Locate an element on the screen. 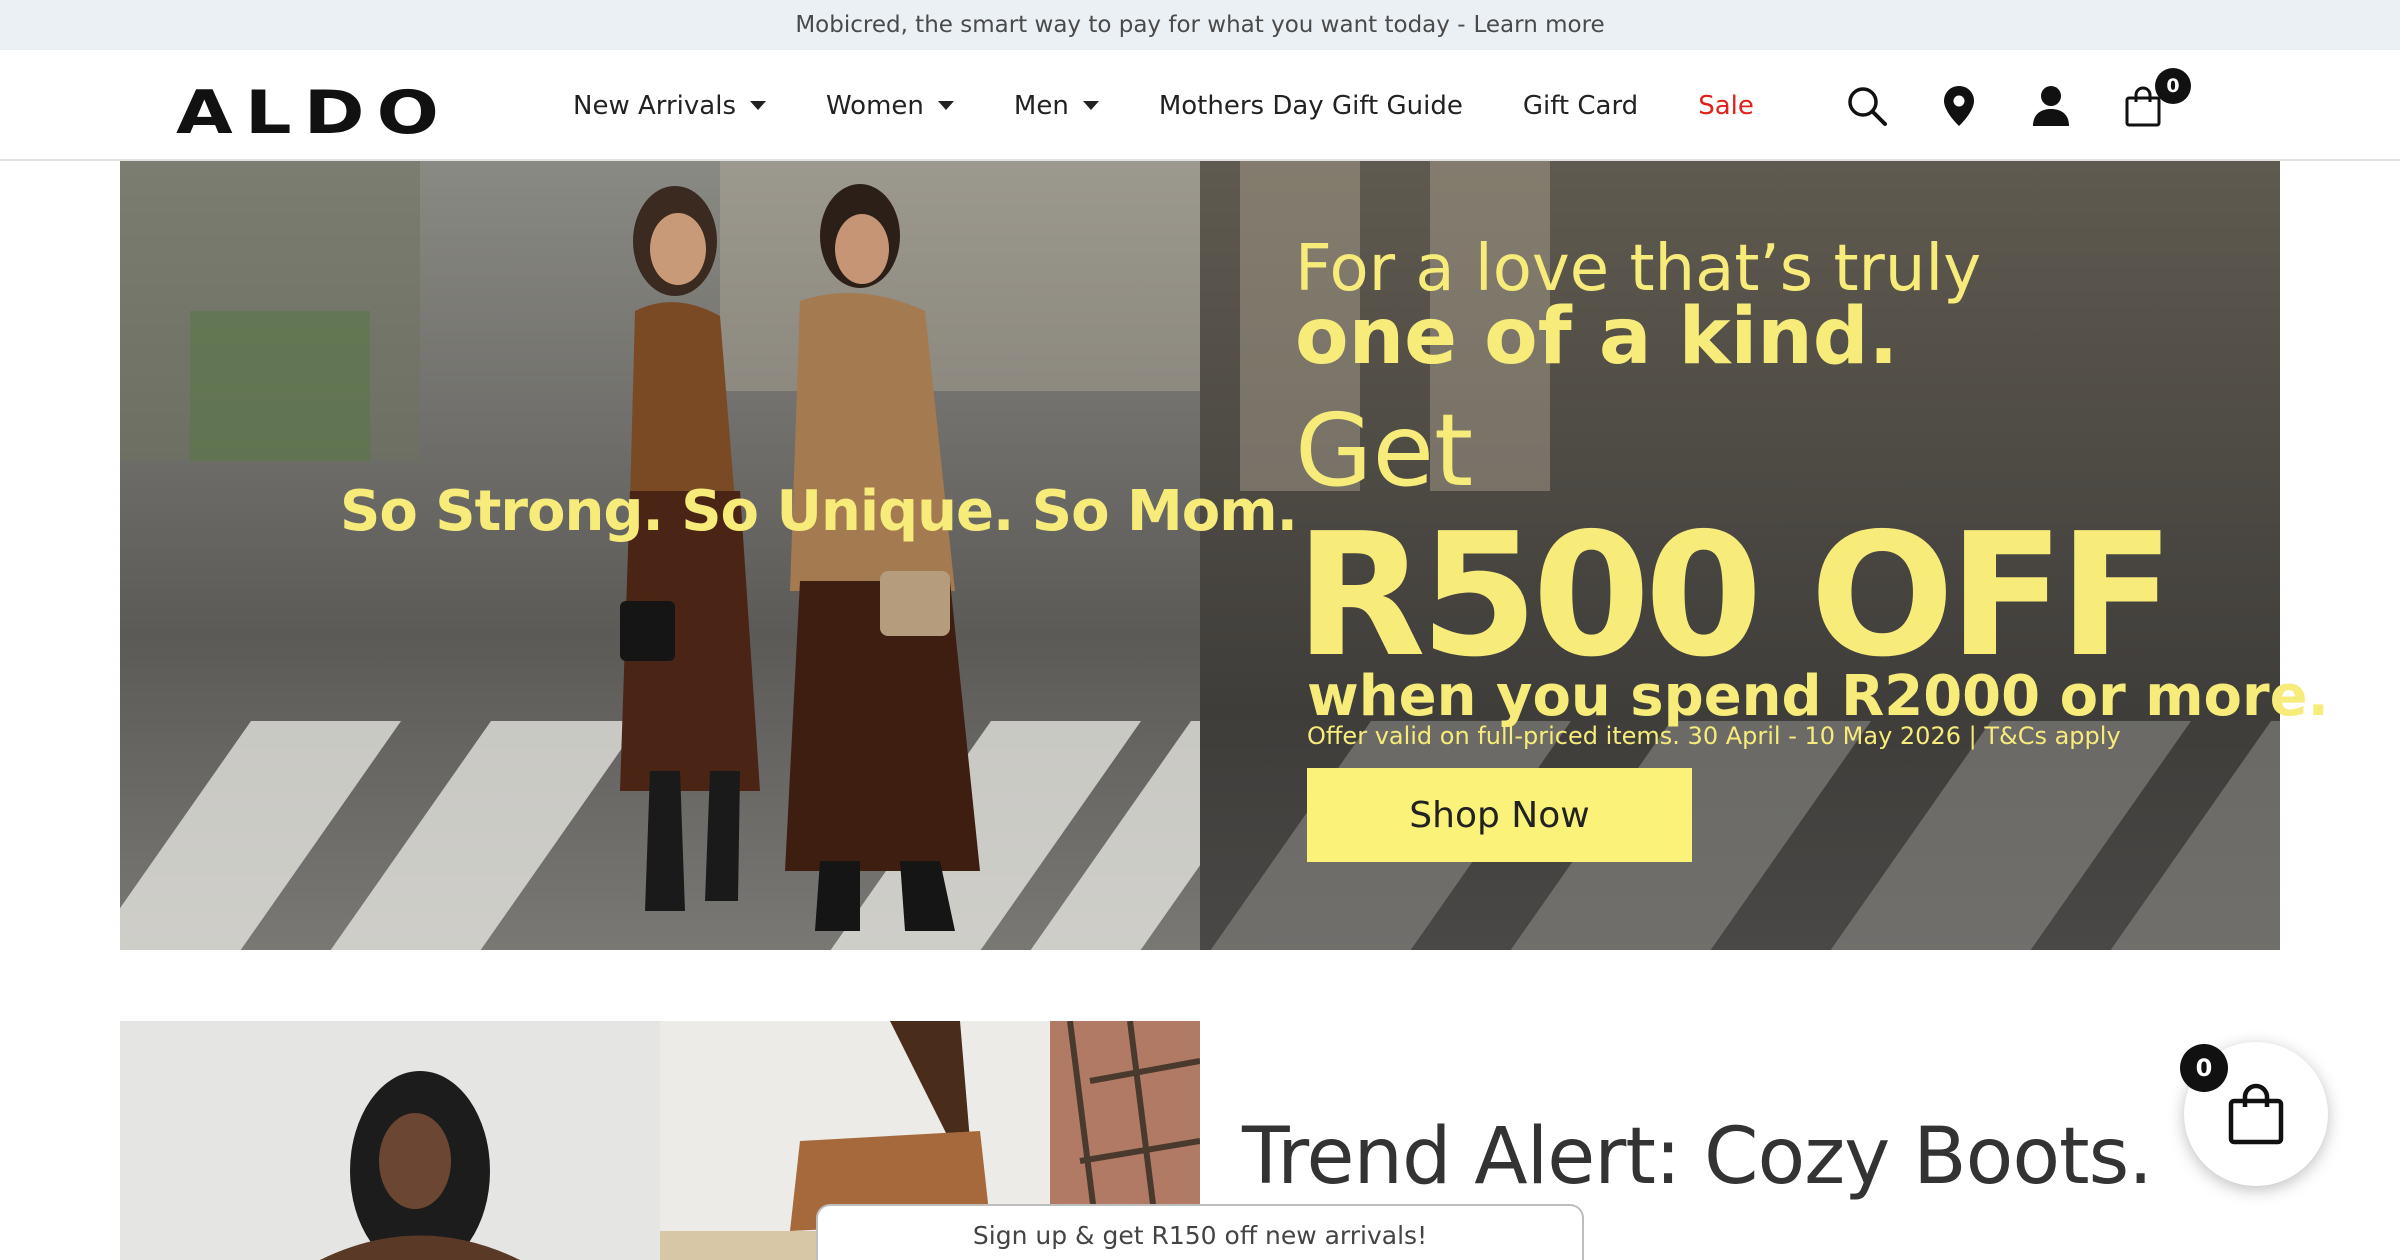 Image resolution: width=2400 pixels, height=1260 pixels. nav-label: Gift Card is located at coordinates (1580, 105).